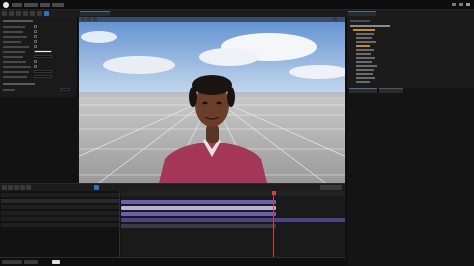 The height and width of the screenshot is (266, 474). Describe the element at coordinates (58, 5) in the screenshot. I see `menu-tools` at that location.